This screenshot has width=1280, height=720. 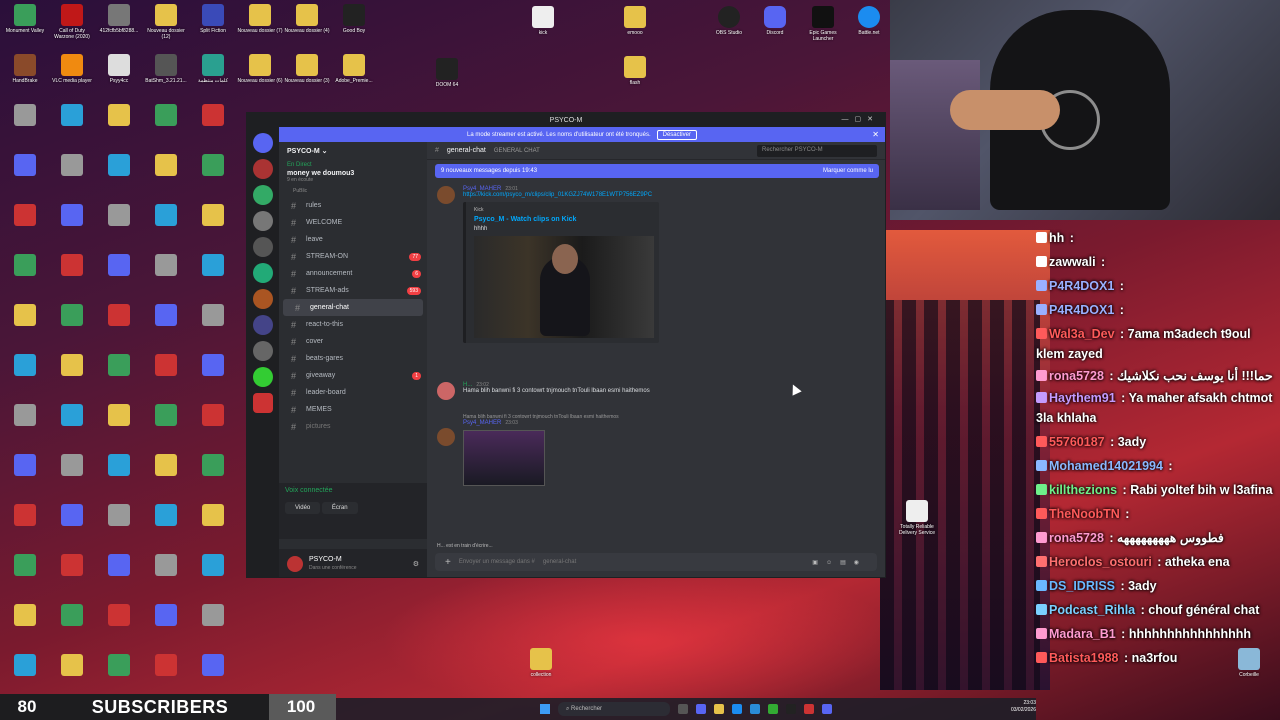 I want to click on desktop-icon-epic: Epic Games Launcher, so click(x=823, y=24).